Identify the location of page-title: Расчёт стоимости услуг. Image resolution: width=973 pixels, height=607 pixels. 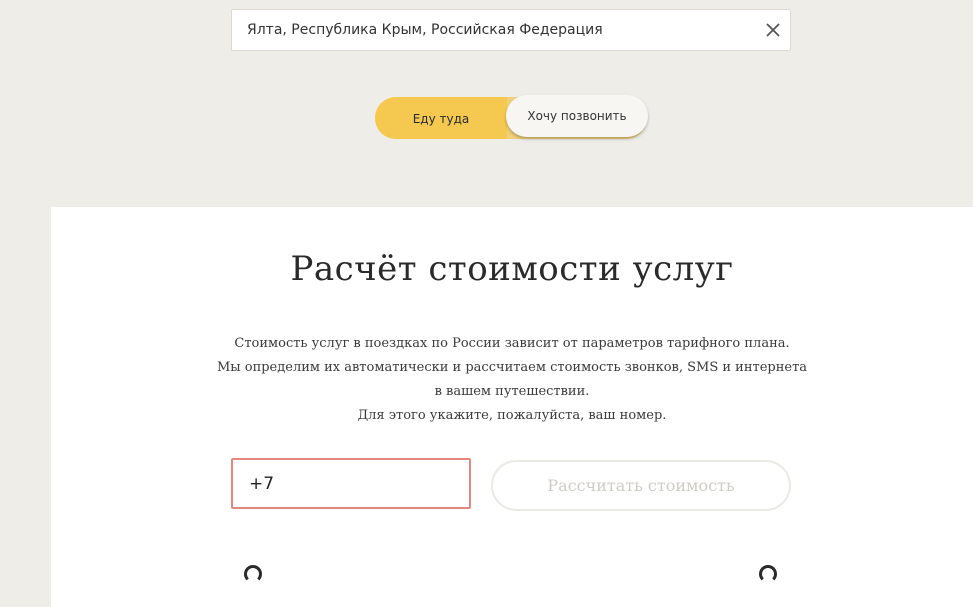
(512, 269).